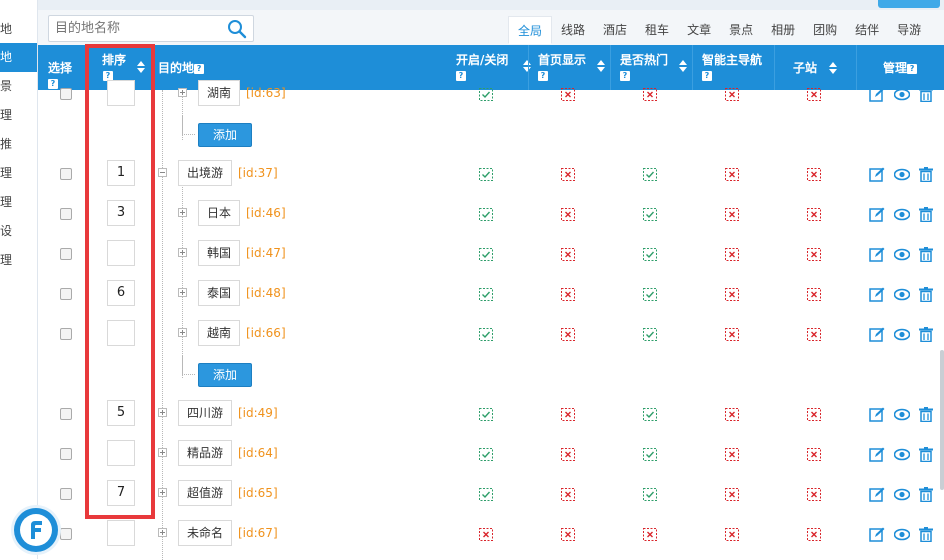  What do you see at coordinates (942, 420) in the screenshot?
I see `scrollbar` at bounding box center [942, 420].